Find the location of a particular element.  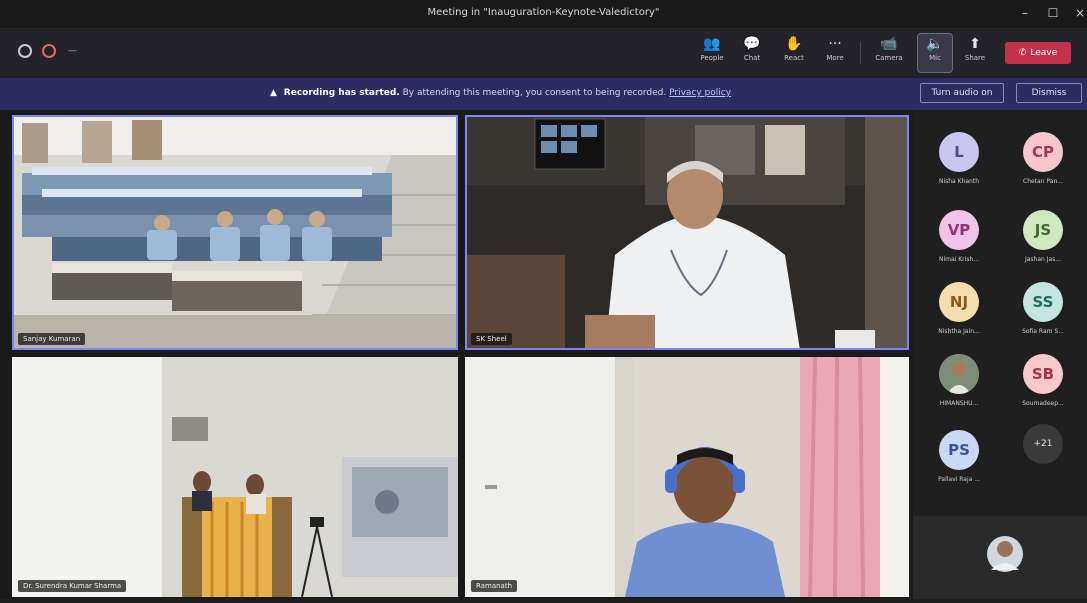

self-video is located at coordinates (1000, 557).